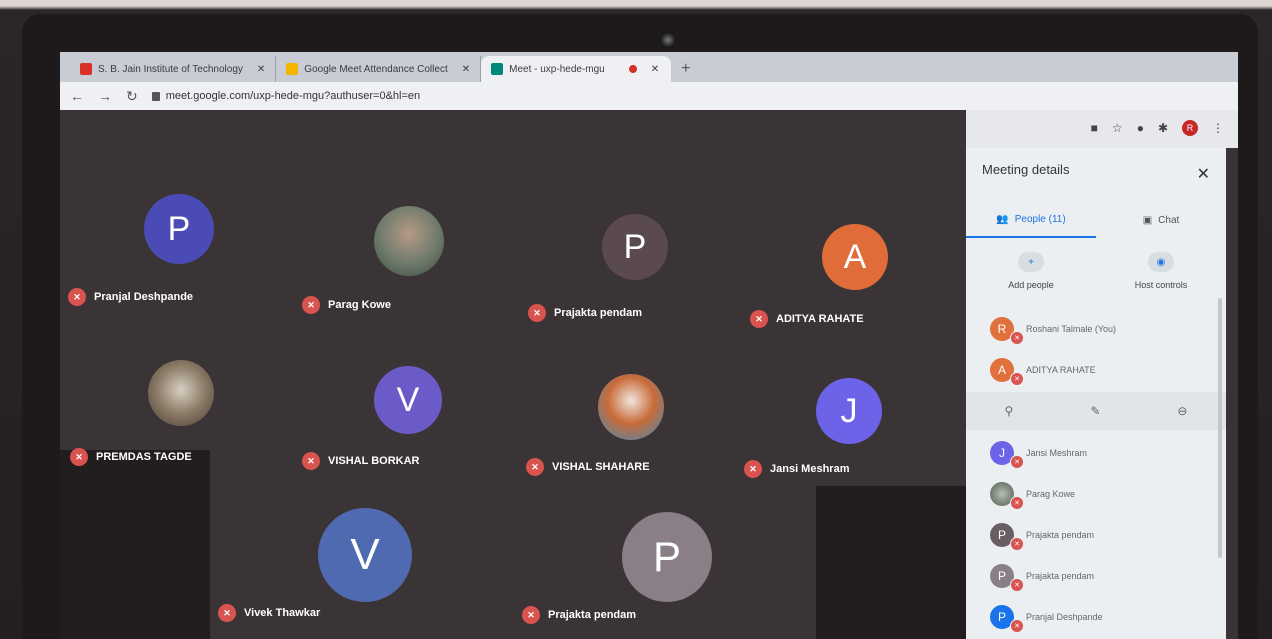  Describe the element at coordinates (86, 69) in the screenshot. I see `gmail-icon` at that location.